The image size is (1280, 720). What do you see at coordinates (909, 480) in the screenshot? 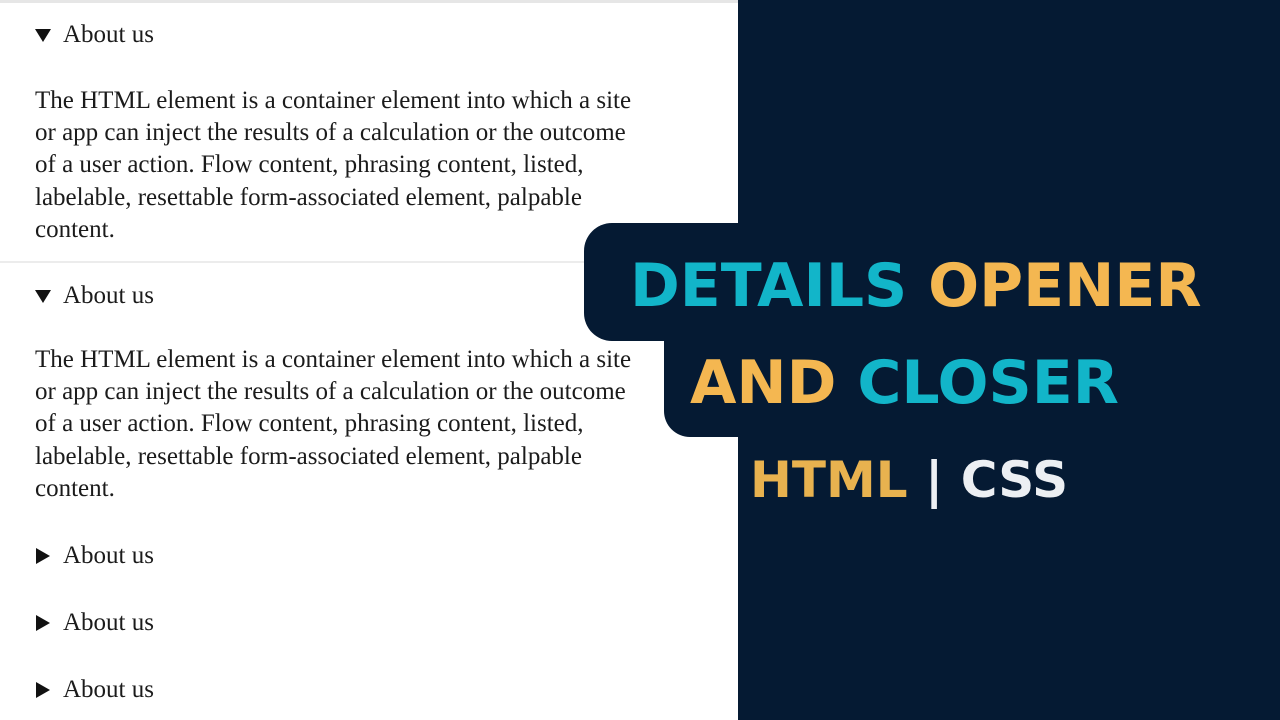
I see `tech-stack-label: HTML | CSS` at bounding box center [909, 480].